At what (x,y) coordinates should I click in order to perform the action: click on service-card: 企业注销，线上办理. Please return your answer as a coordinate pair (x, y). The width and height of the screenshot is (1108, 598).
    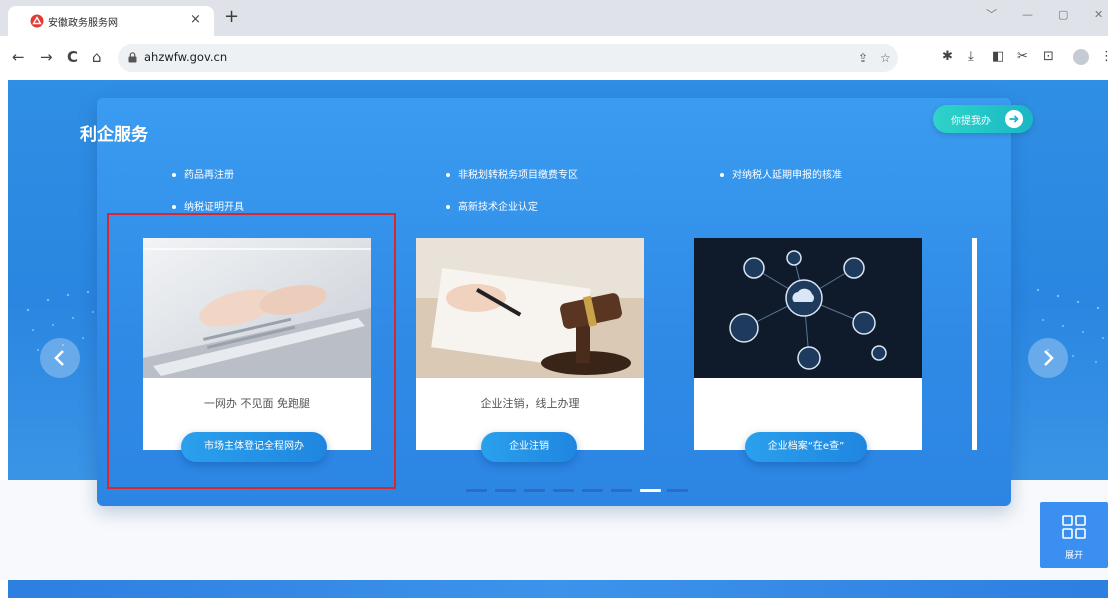
    Looking at the image, I should click on (530, 344).